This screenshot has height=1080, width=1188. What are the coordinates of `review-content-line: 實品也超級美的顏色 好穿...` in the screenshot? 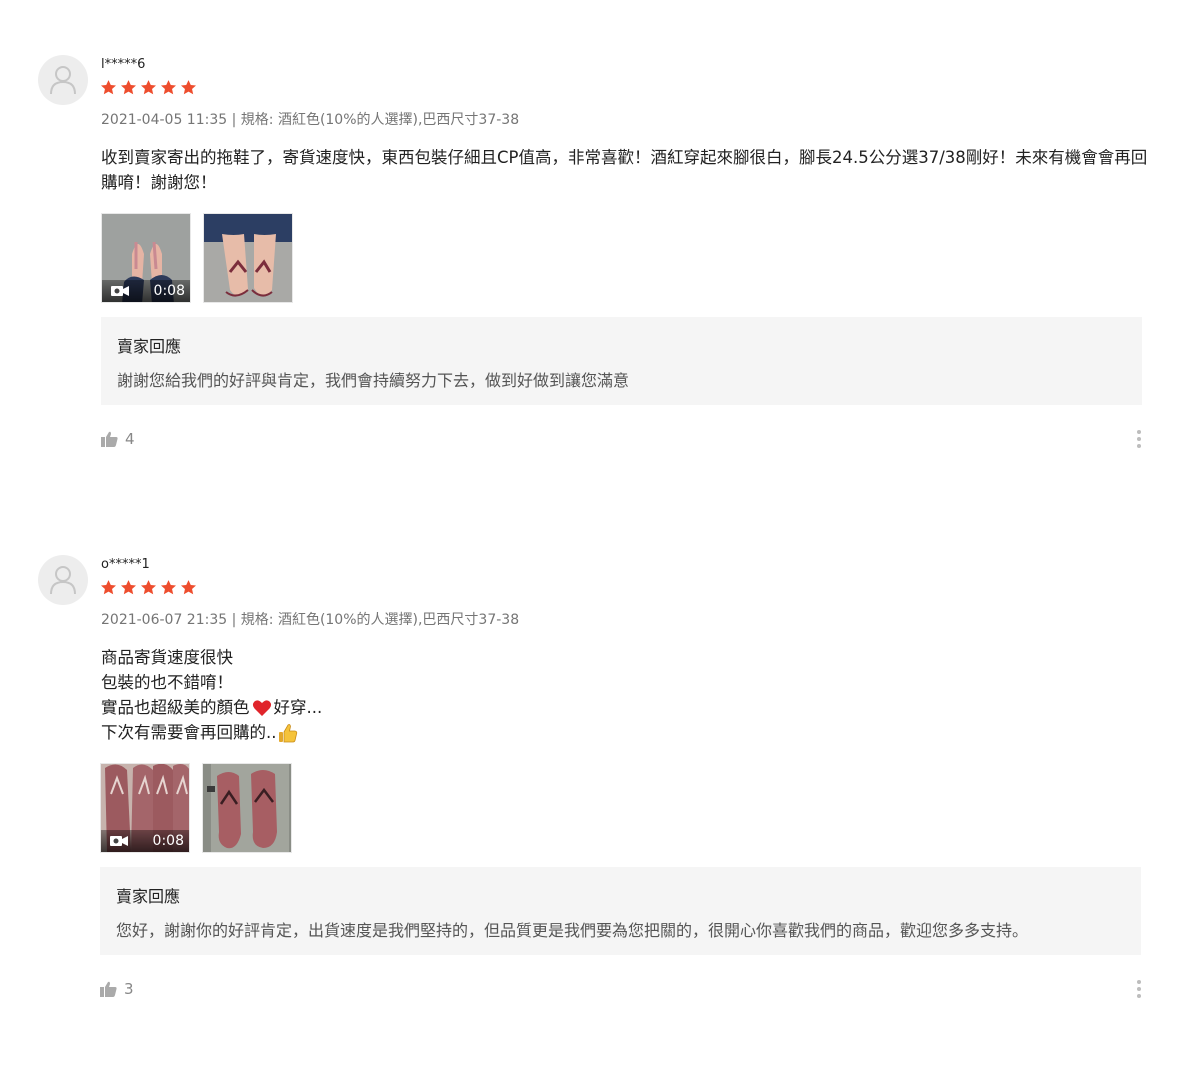 It's located at (626, 707).